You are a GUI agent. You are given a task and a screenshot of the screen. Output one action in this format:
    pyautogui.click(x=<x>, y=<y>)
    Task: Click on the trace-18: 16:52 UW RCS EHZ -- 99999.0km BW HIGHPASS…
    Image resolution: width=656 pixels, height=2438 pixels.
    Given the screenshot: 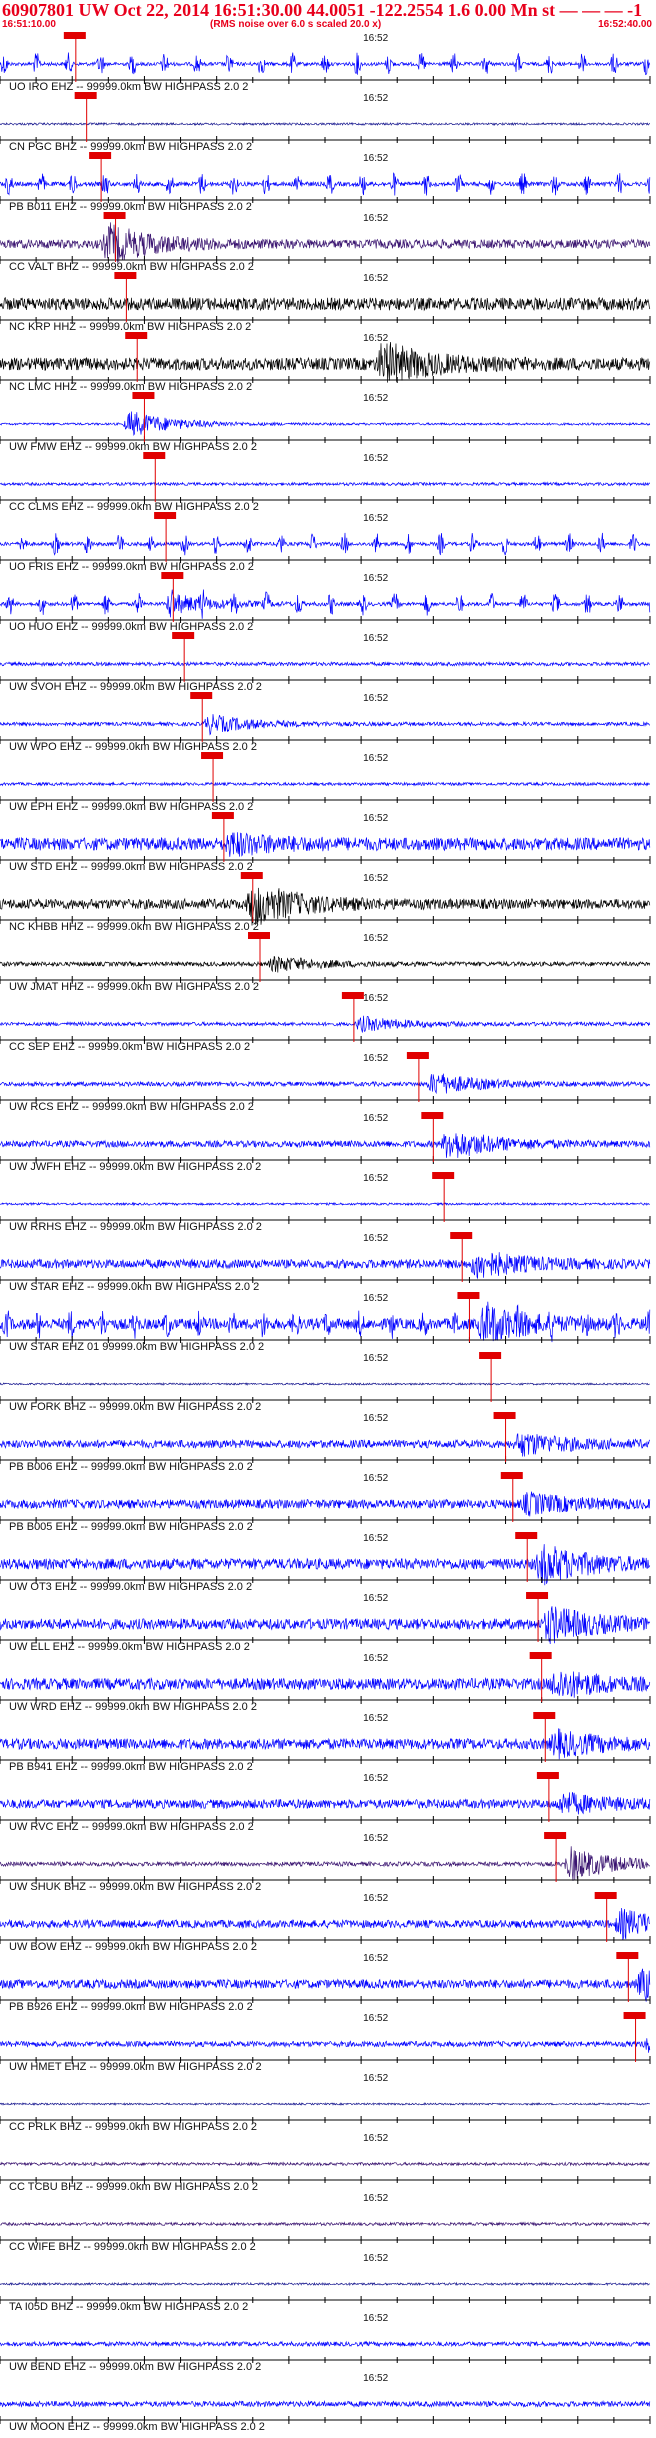 What is the action you would take?
    pyautogui.click(x=325, y=1082)
    